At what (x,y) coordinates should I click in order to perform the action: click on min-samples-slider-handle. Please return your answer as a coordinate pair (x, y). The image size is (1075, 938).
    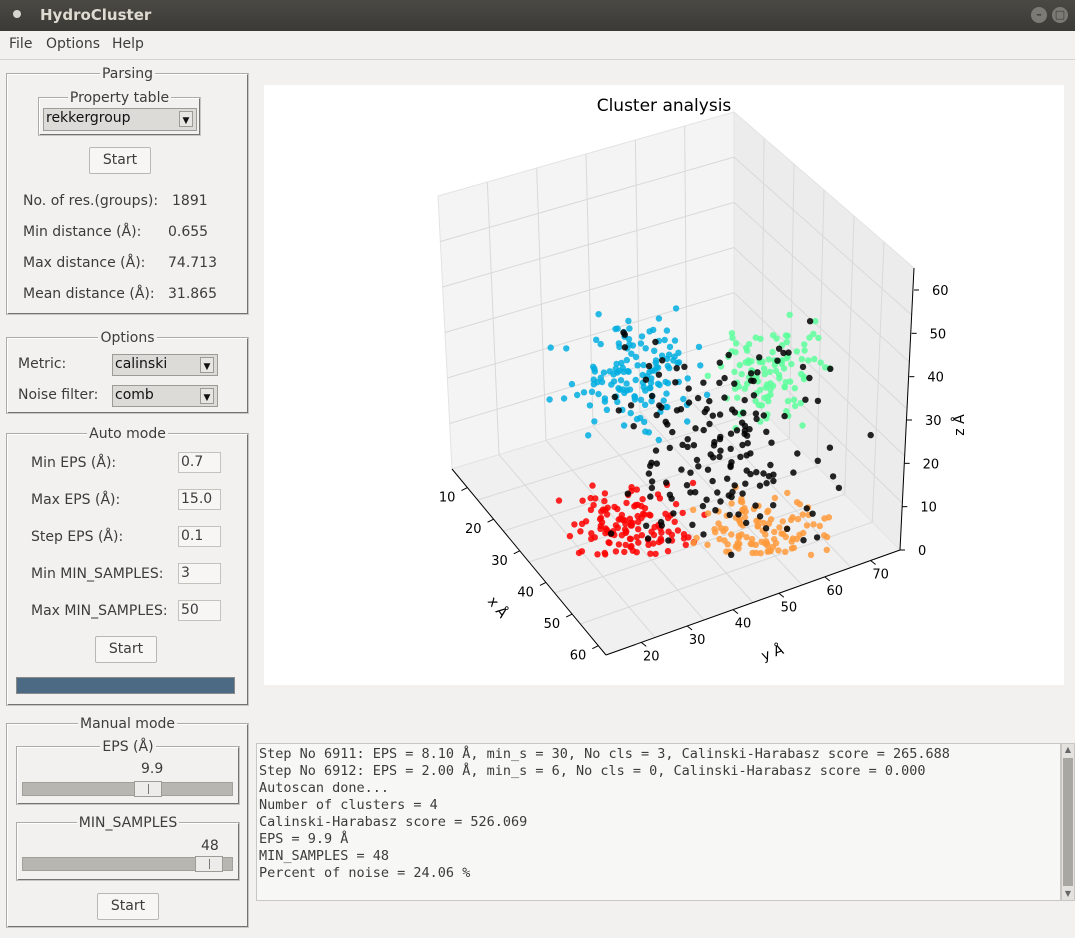
    Looking at the image, I should click on (209, 864).